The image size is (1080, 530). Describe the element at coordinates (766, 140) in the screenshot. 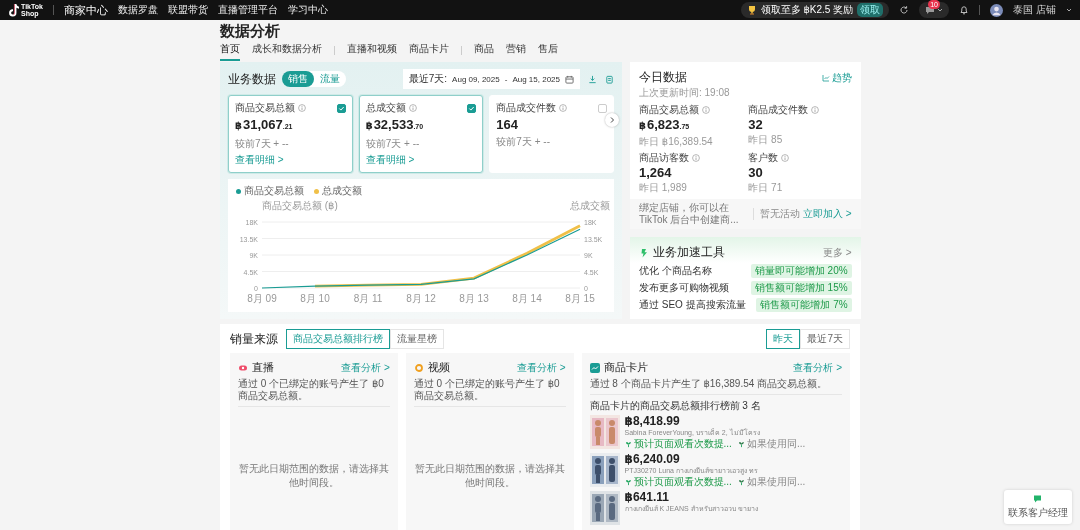

I see `previous-value: 昨日 85` at that location.